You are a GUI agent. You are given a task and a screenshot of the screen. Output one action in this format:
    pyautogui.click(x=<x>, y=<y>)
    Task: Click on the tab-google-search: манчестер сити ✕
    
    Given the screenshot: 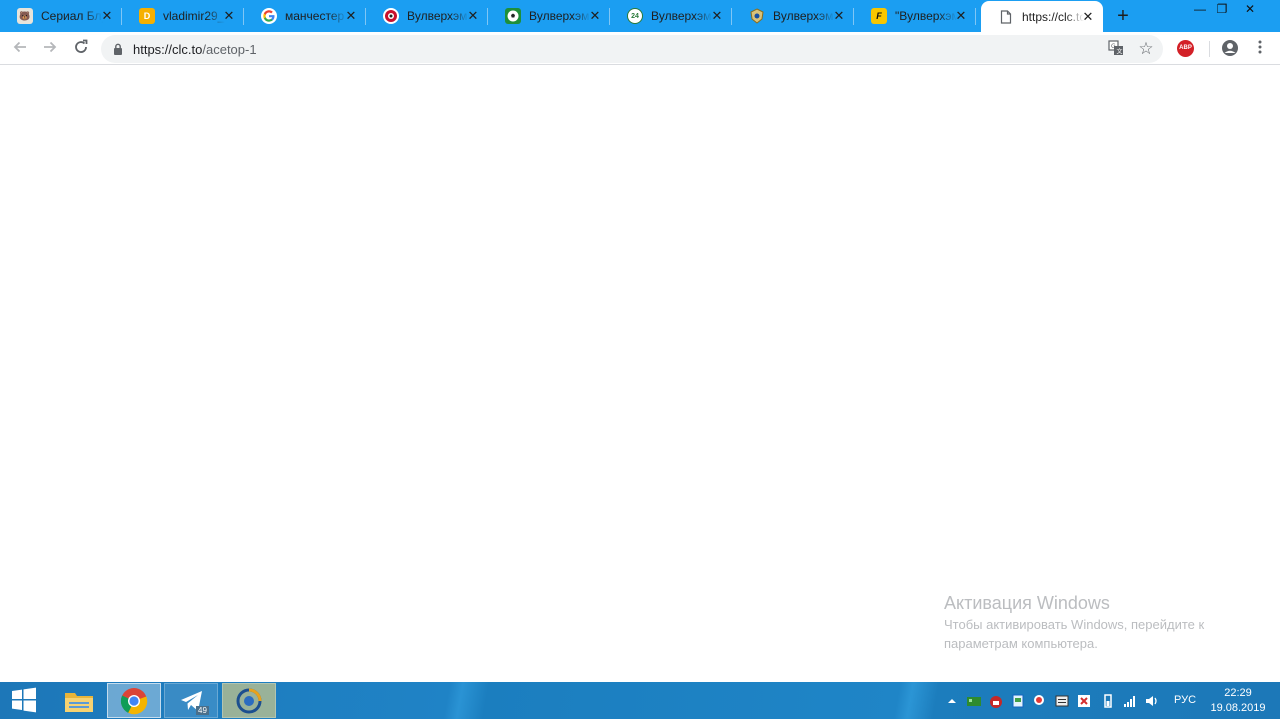 What is the action you would take?
    pyautogui.click(x=305, y=16)
    